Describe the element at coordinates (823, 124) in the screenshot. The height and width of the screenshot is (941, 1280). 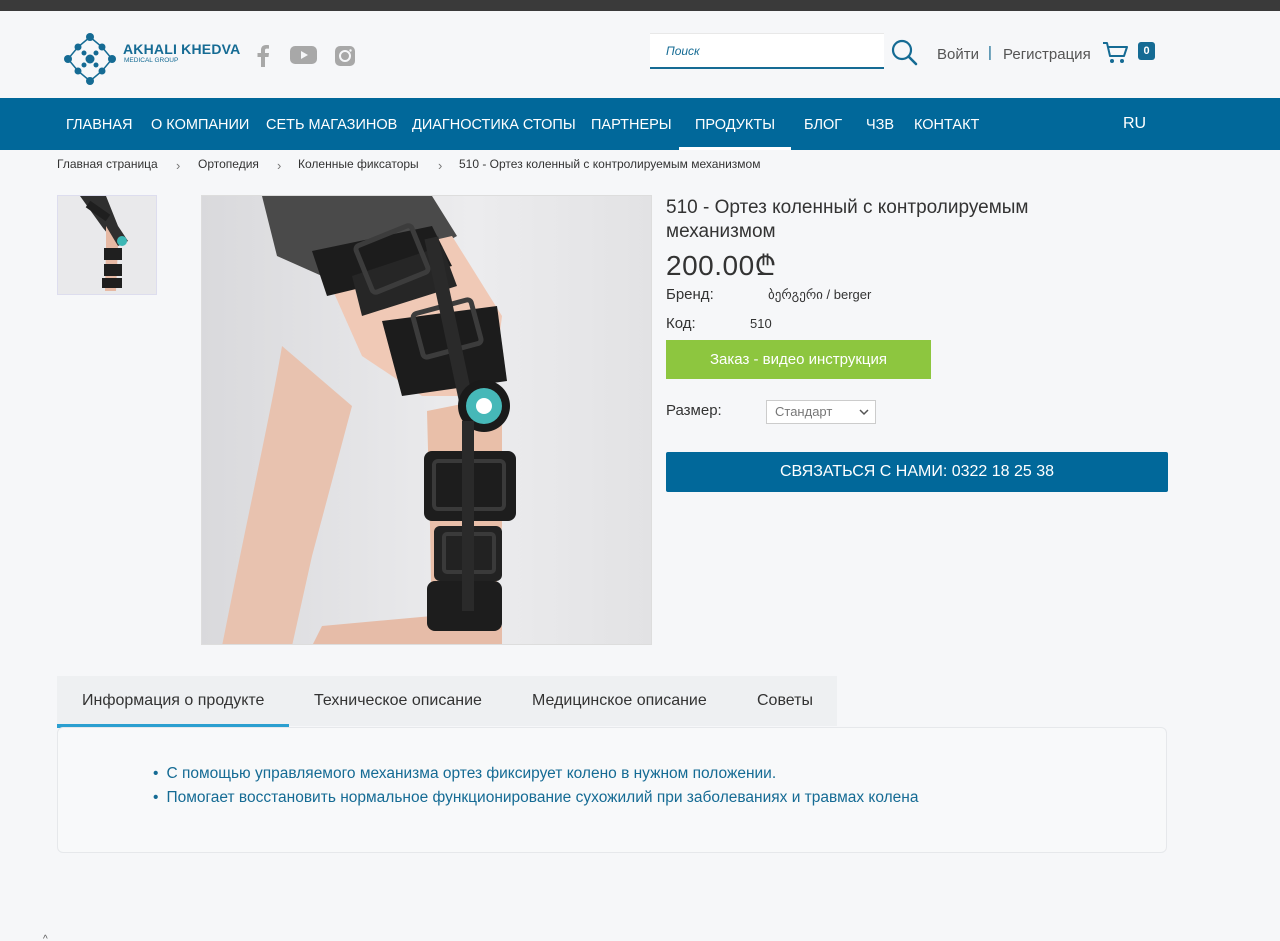
I see `nav-item-blog: БЛОГ` at that location.